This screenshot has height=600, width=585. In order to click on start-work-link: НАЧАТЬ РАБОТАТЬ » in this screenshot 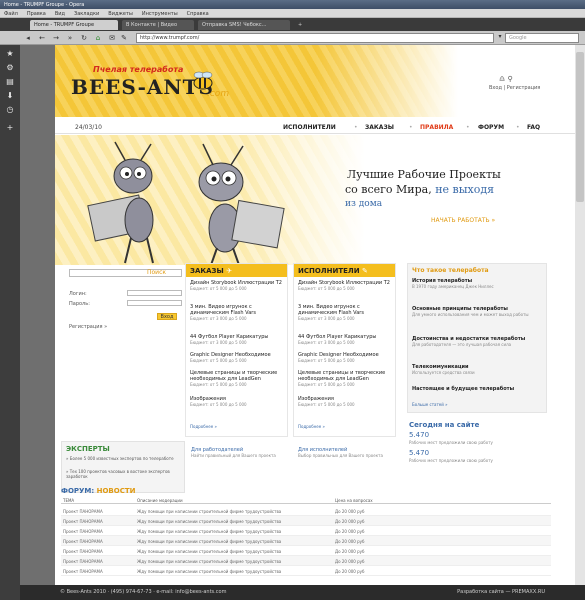, I will do `click(463, 220)`.